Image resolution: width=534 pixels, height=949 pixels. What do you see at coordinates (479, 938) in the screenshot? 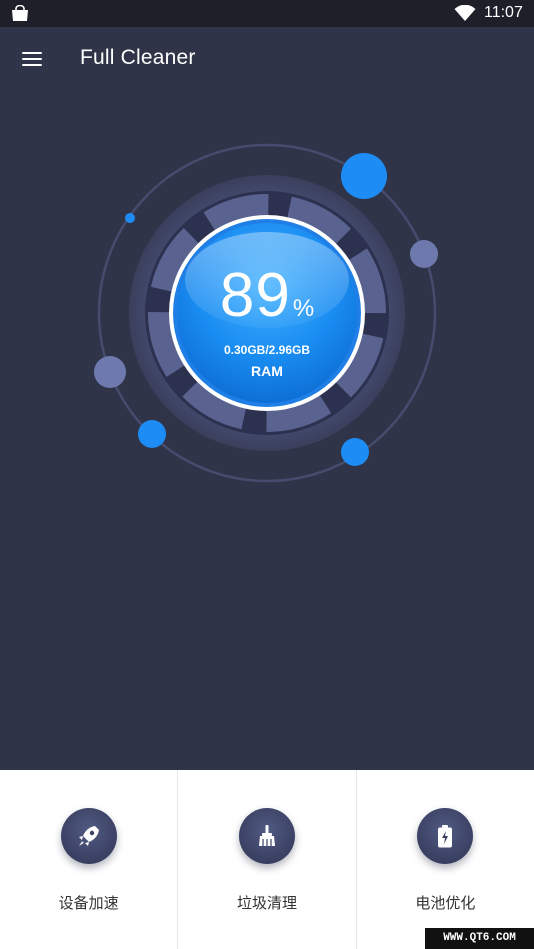
I see `watermark-logo: WWW.QT6.COM` at bounding box center [479, 938].